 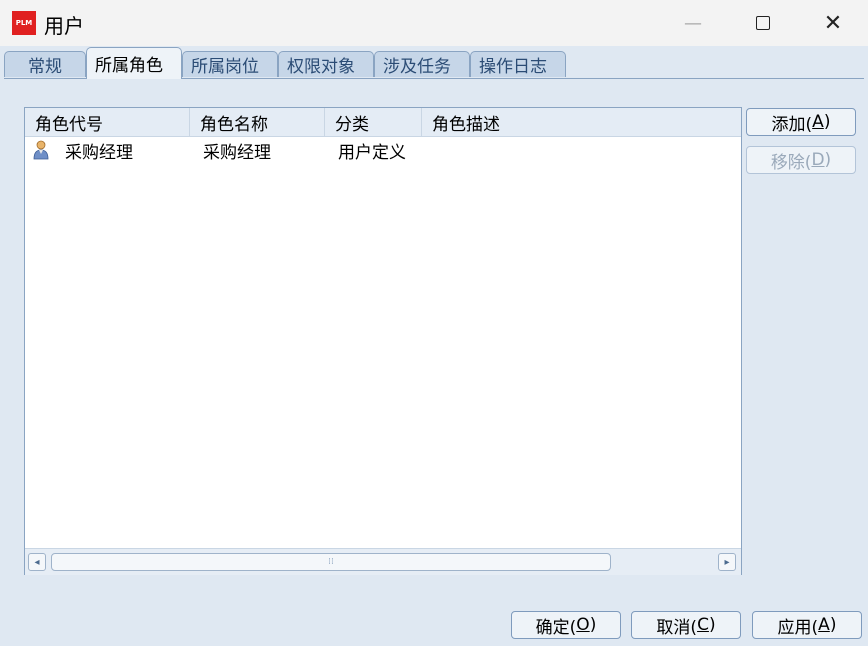 I want to click on cancel-button-label: 取消(, so click(x=677, y=627).